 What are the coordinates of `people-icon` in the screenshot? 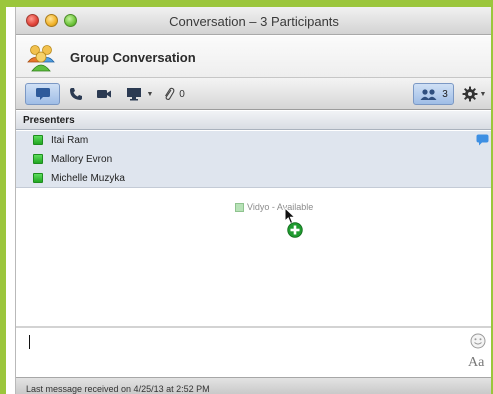 It's located at (428, 94).